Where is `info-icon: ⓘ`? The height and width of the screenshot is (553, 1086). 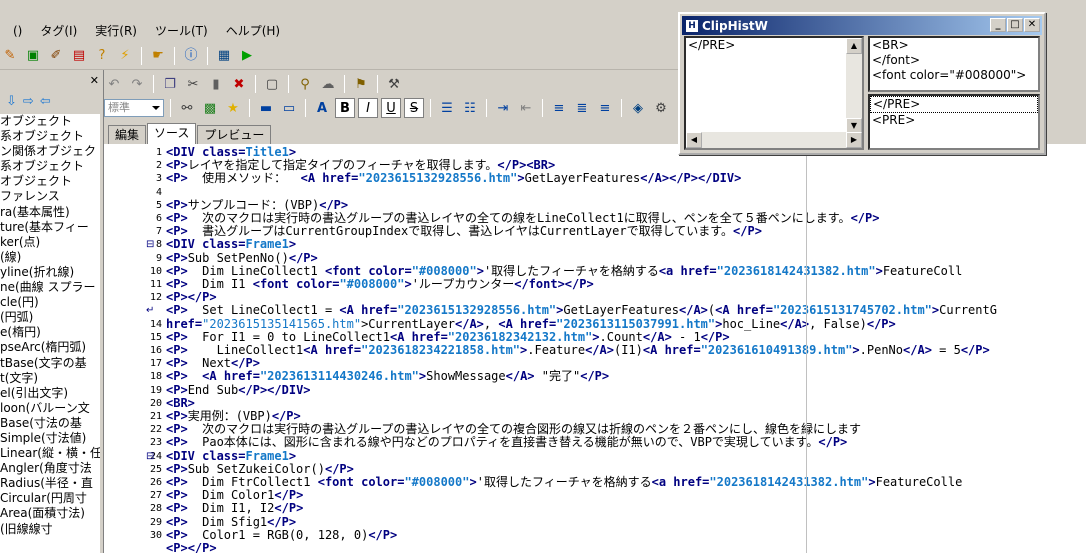 info-icon: ⓘ is located at coordinates (191, 56).